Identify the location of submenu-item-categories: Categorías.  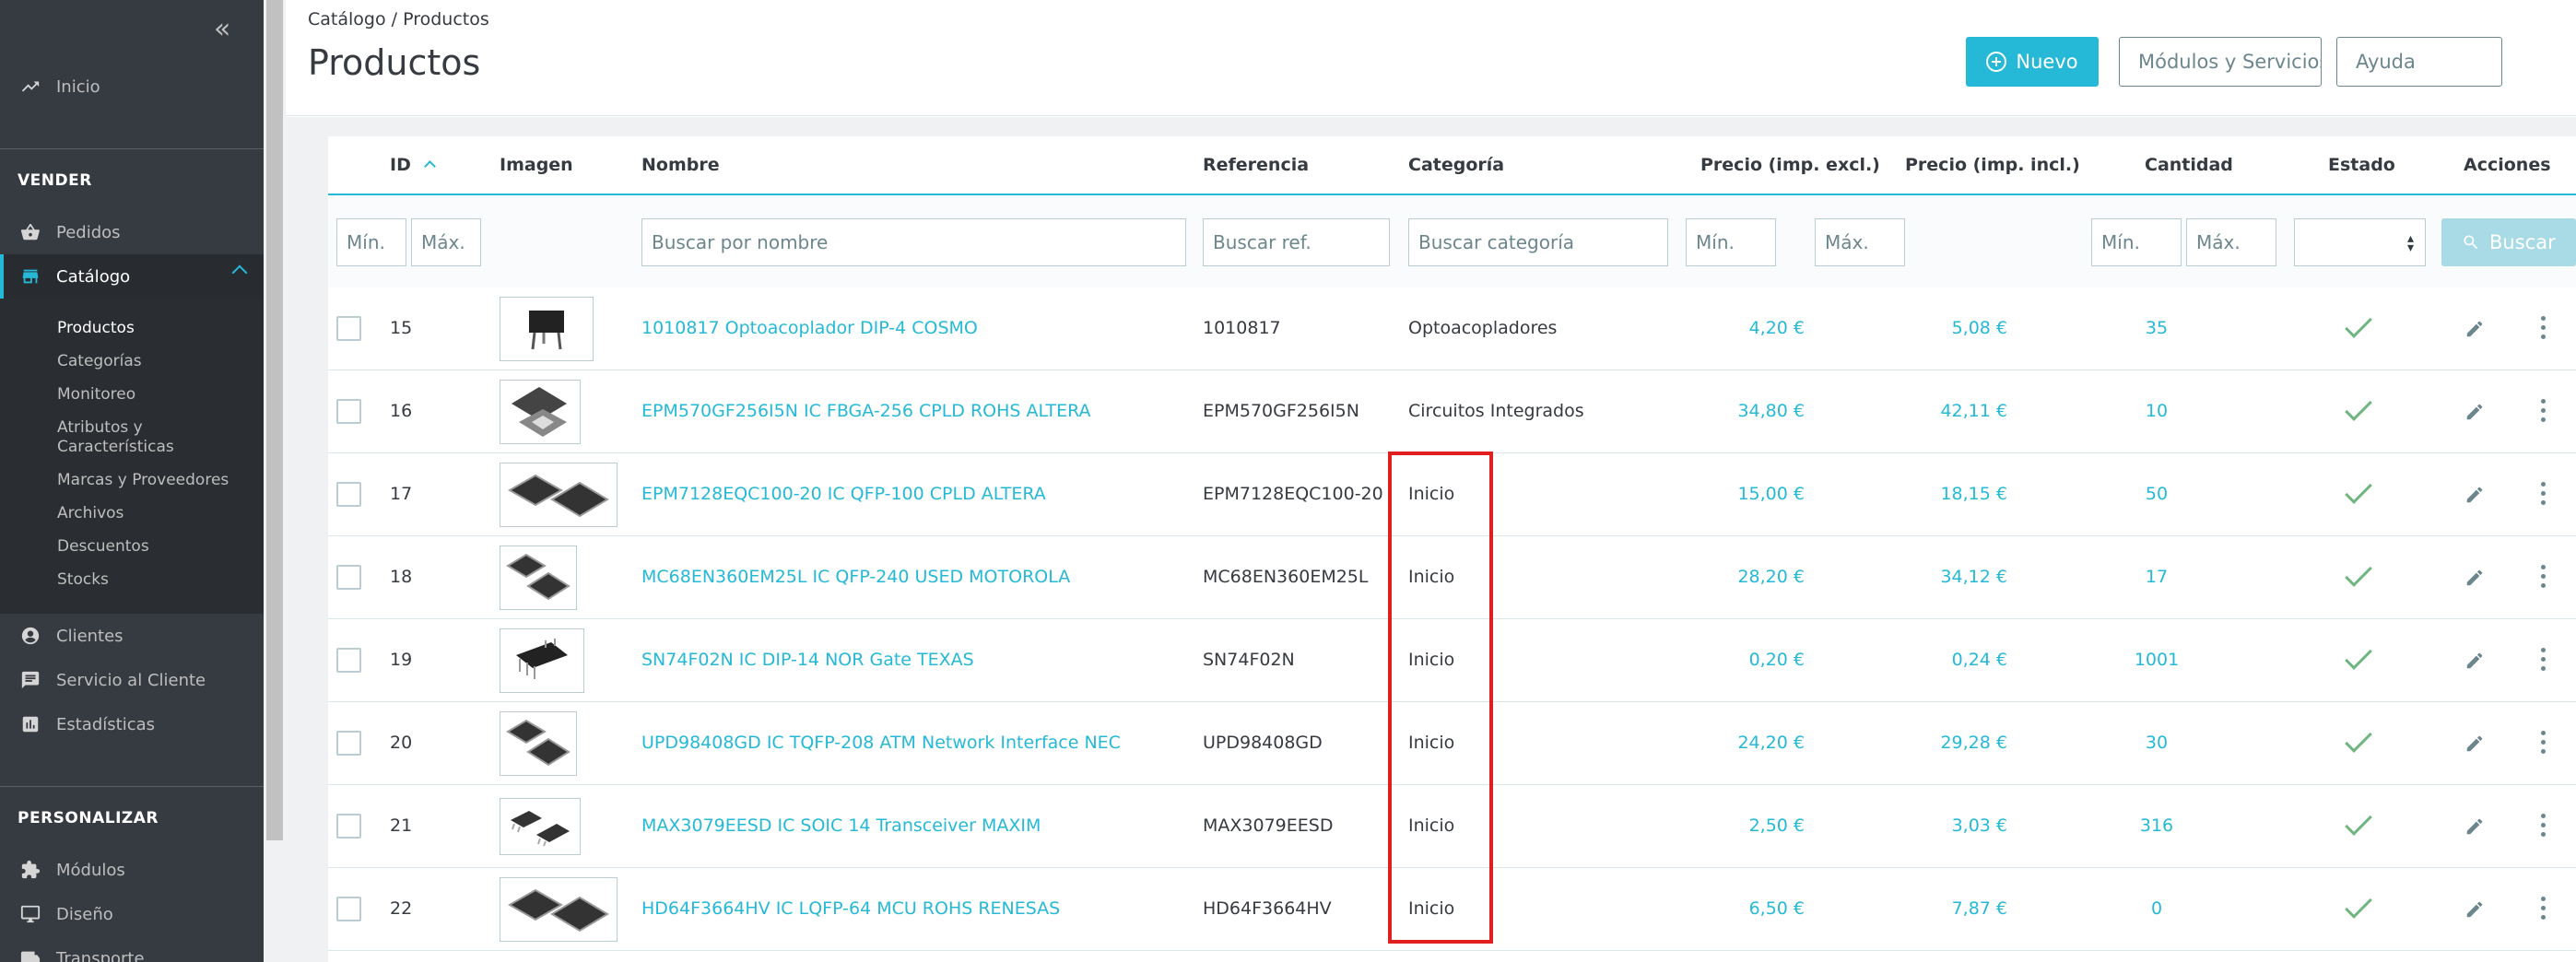
(99, 361).